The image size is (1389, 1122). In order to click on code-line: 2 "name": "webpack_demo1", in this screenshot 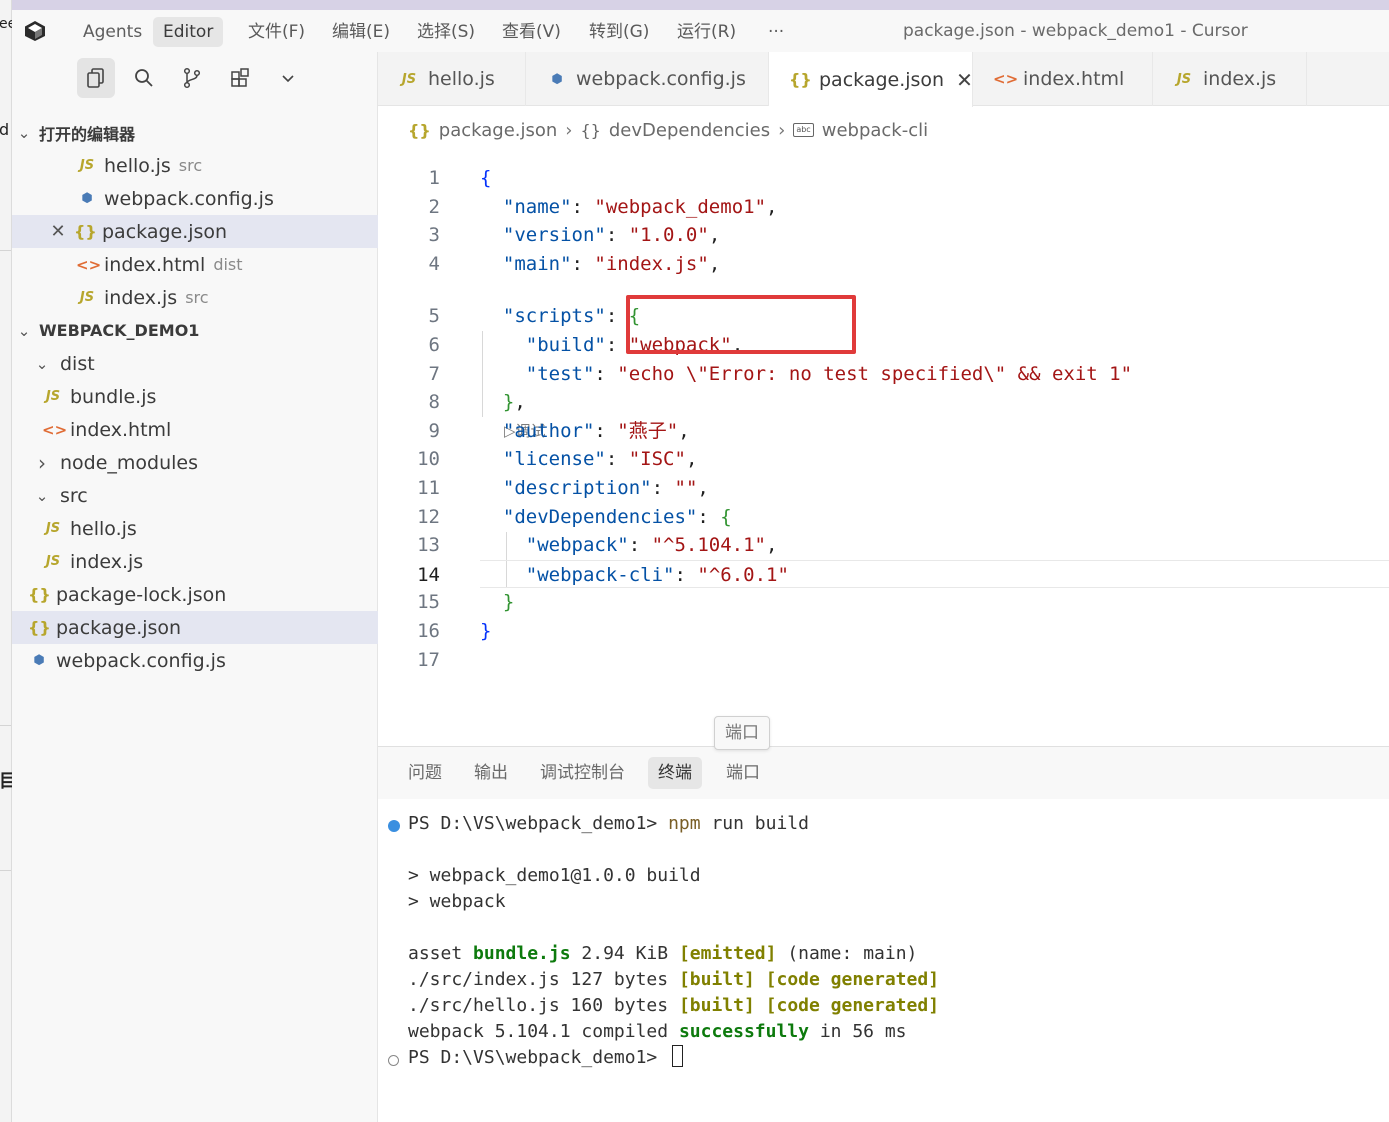, I will do `click(883, 207)`.